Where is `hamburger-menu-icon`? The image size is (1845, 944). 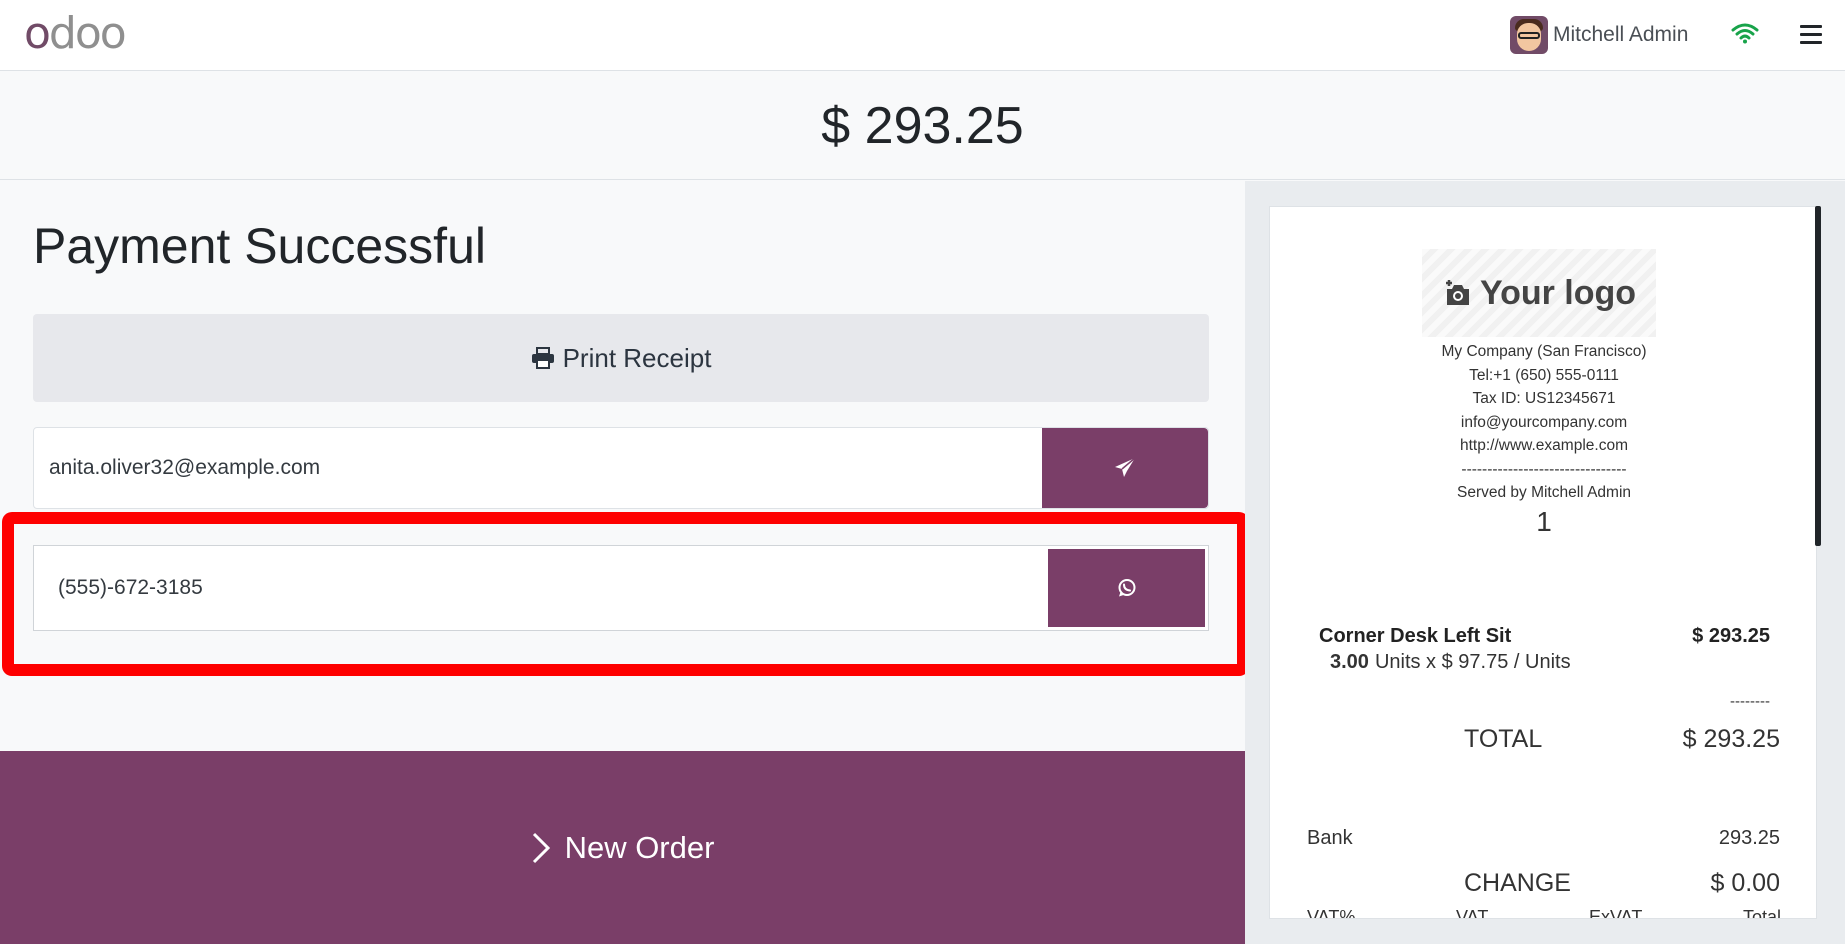 hamburger-menu-icon is located at coordinates (1811, 35).